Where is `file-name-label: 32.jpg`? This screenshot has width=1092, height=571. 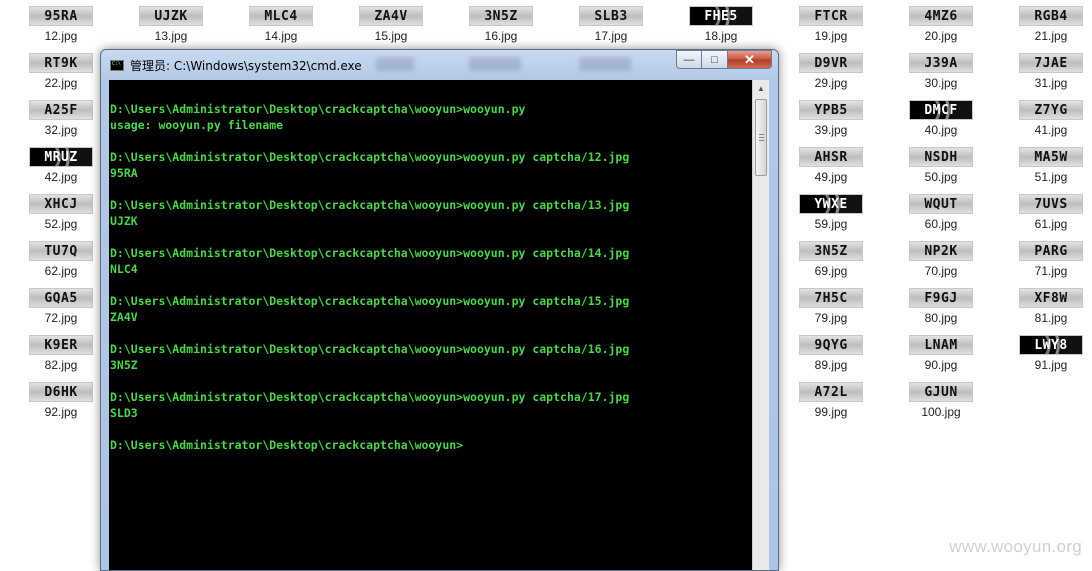
file-name-label: 32.jpg is located at coordinates (61, 130).